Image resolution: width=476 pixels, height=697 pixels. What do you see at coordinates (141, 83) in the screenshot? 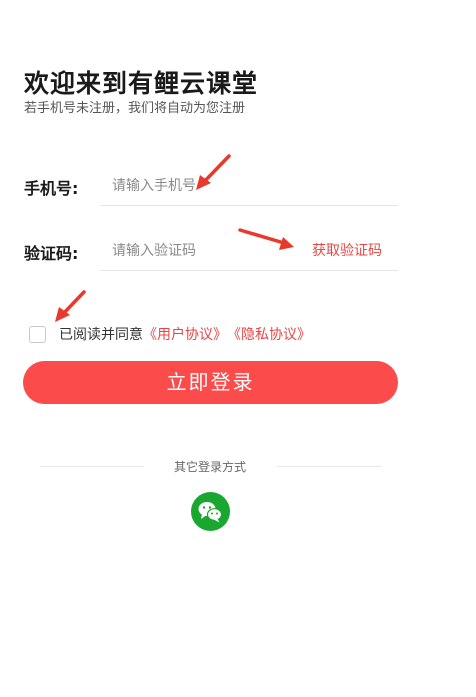
I see `page-title: 欢迎来到有鲤云课堂` at bounding box center [141, 83].